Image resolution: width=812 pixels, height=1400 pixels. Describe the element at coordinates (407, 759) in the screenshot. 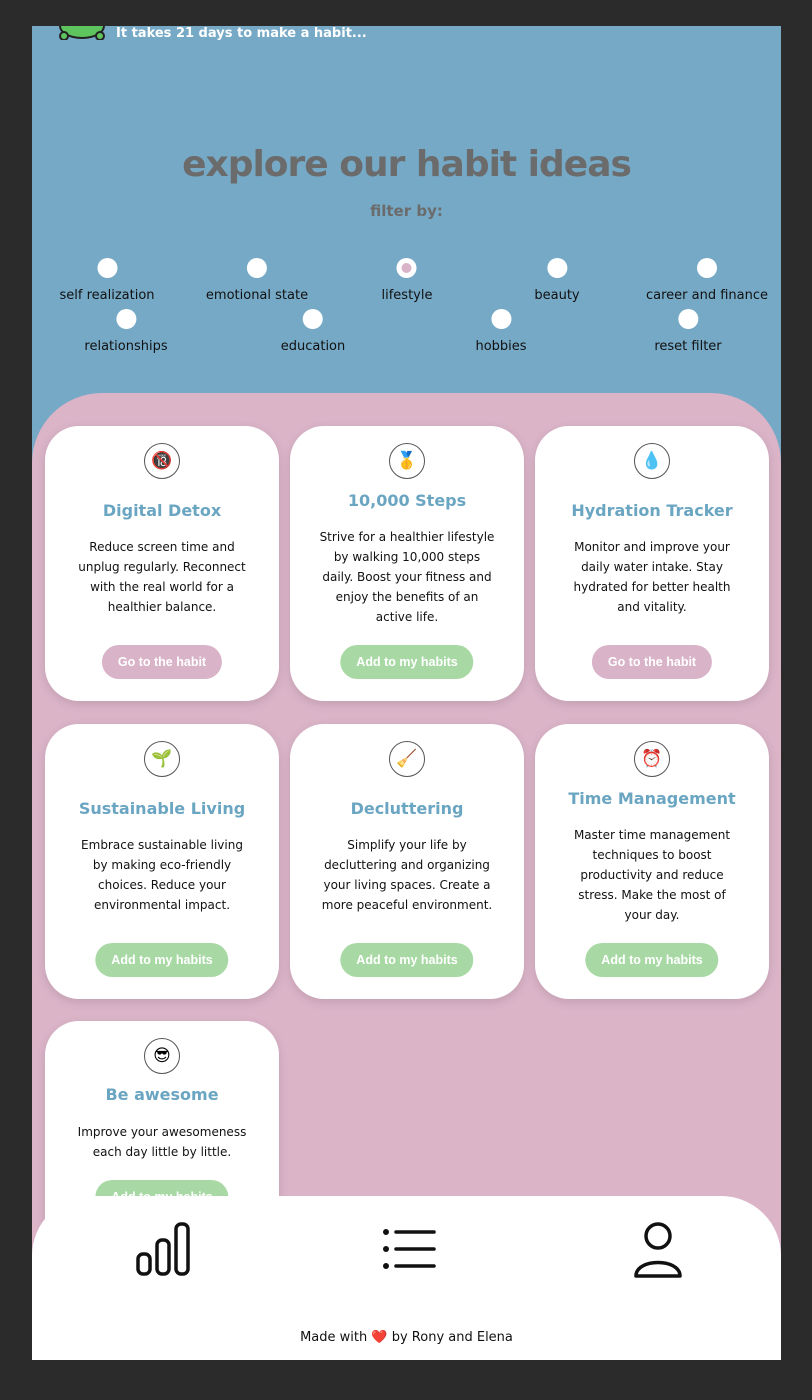

I see `broom-icon: 🧹` at that location.